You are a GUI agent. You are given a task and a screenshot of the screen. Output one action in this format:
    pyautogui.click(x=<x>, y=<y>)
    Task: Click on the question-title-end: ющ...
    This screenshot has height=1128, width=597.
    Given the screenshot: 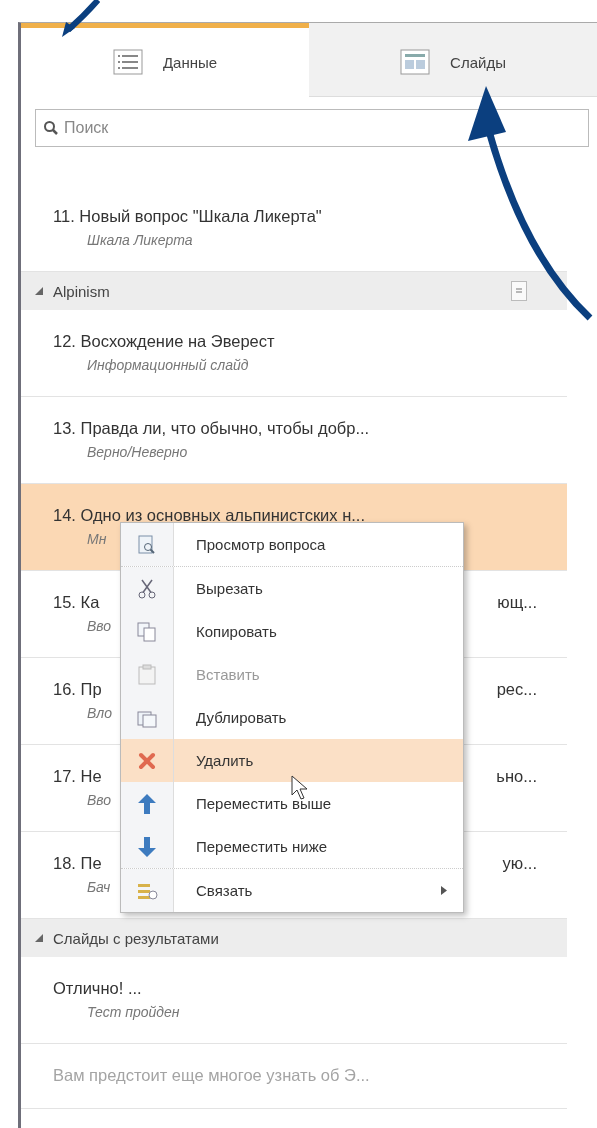 What is the action you would take?
    pyautogui.click(x=517, y=602)
    